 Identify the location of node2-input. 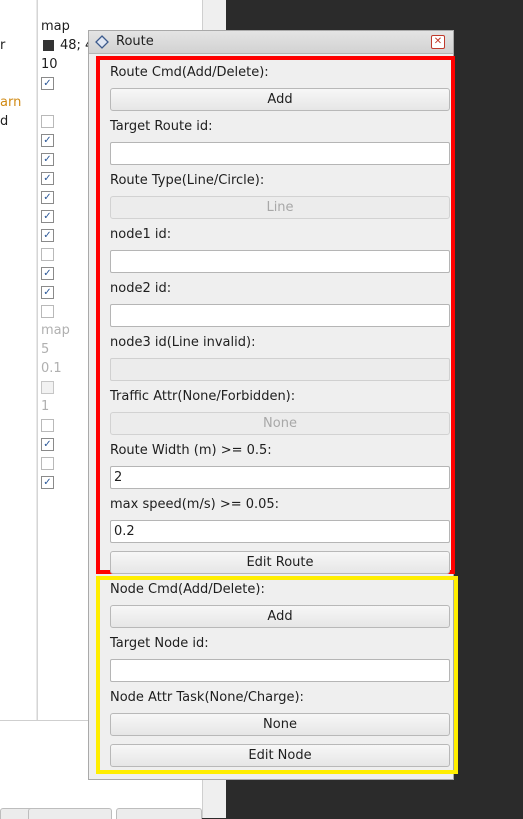
(280, 315).